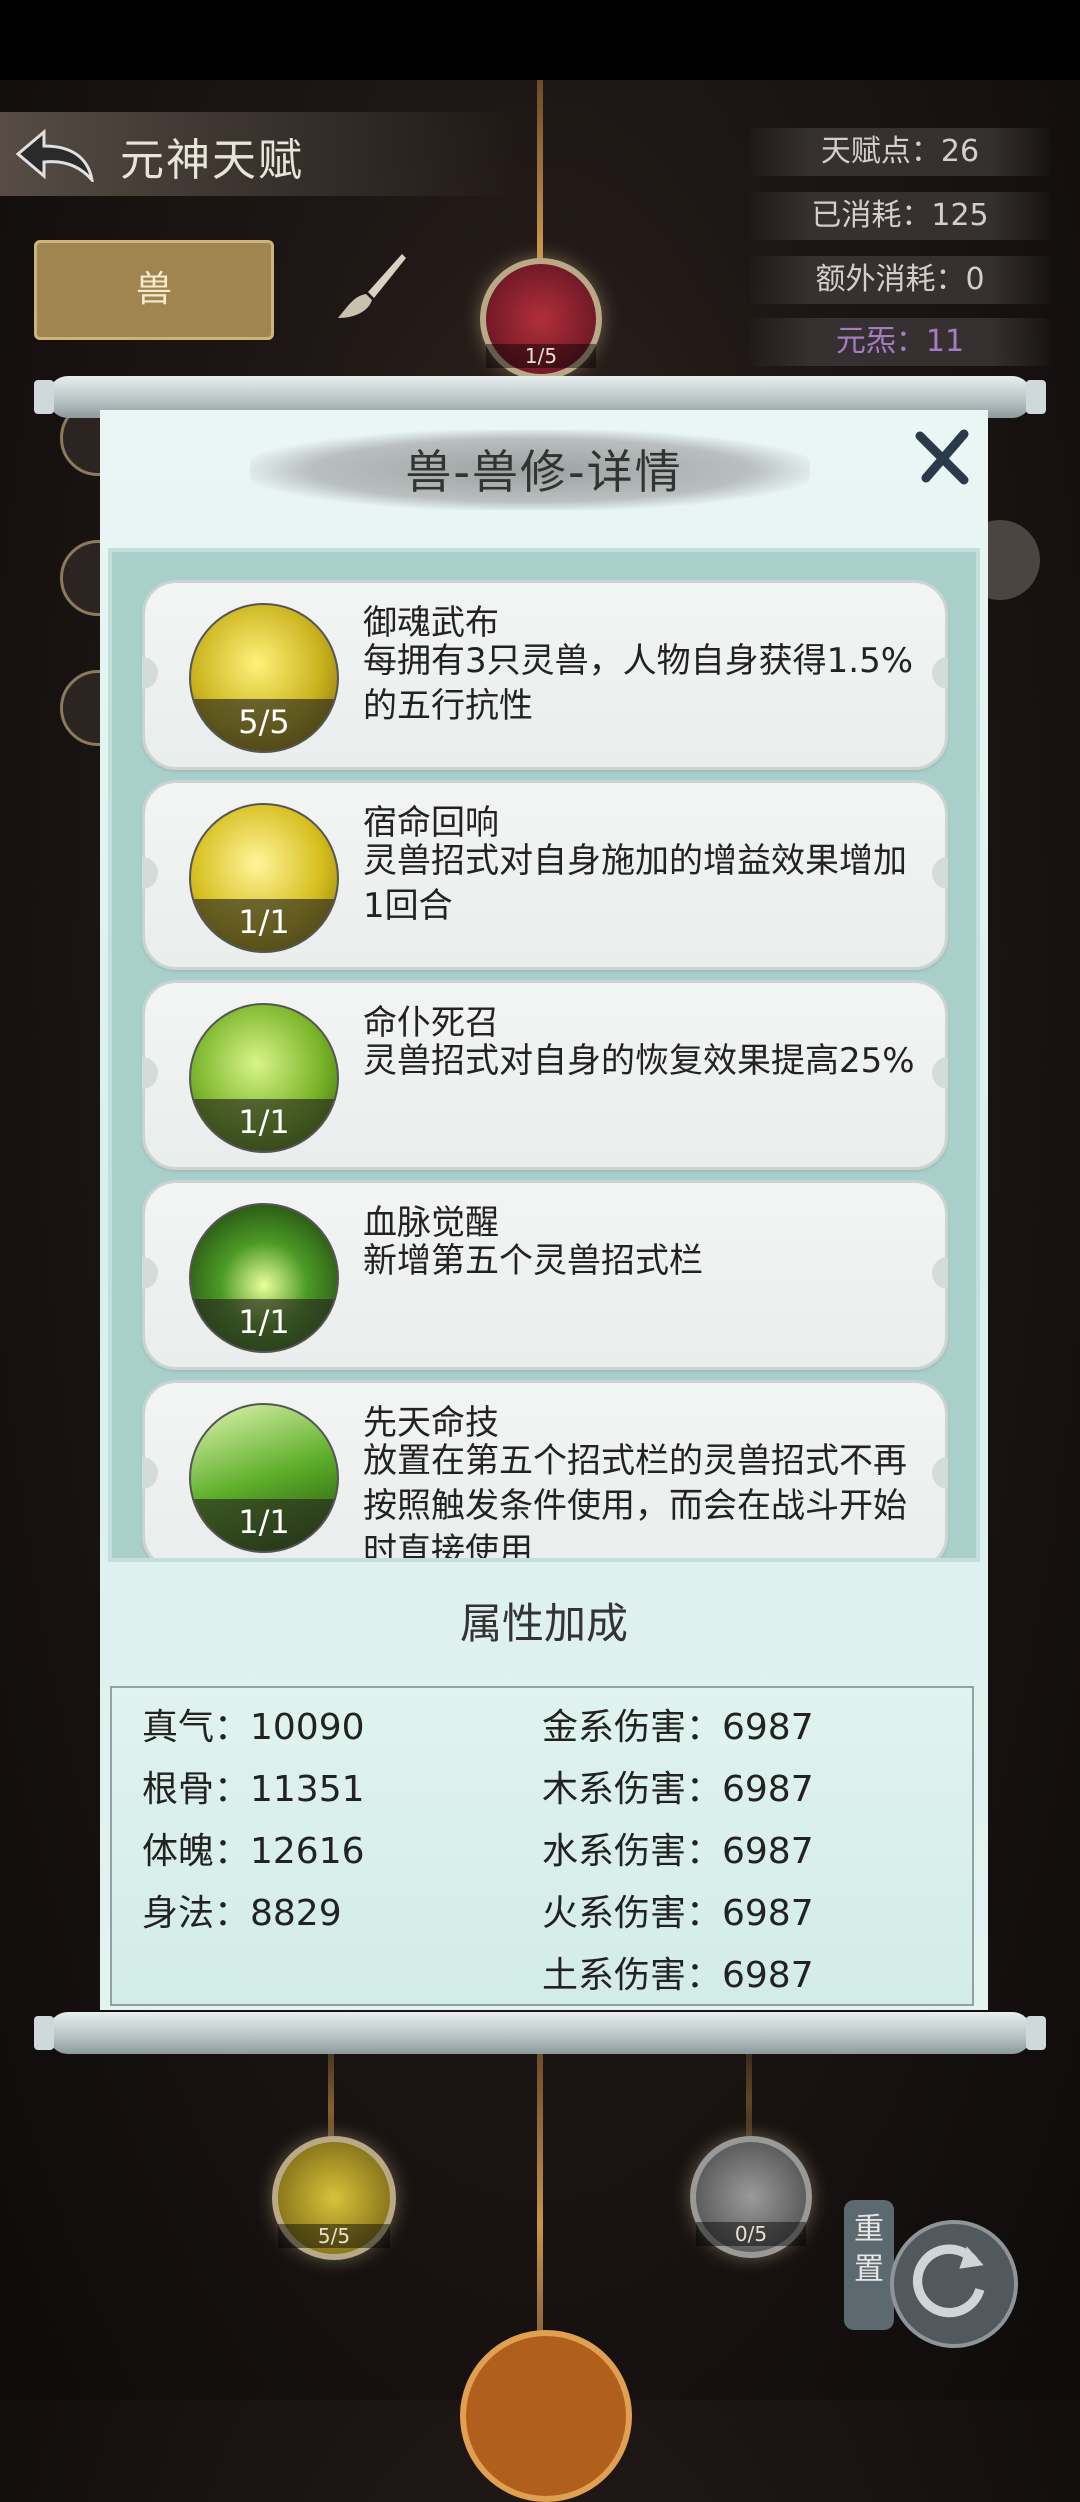 The image size is (1080, 2502). Describe the element at coordinates (749, 2100) in the screenshot. I see `tree-line` at that location.